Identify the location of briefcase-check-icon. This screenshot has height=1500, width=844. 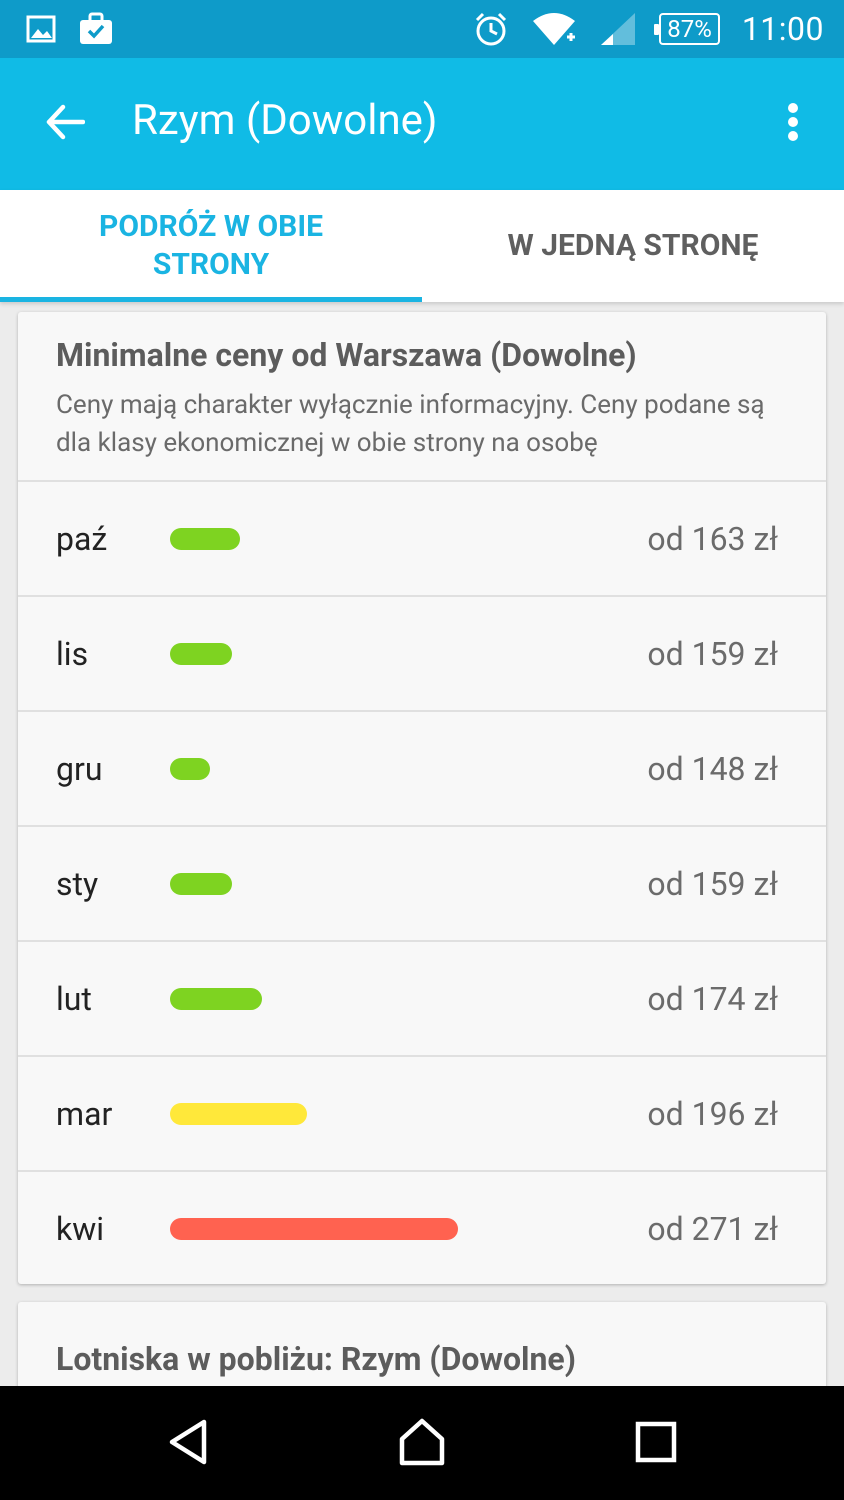
(96, 29).